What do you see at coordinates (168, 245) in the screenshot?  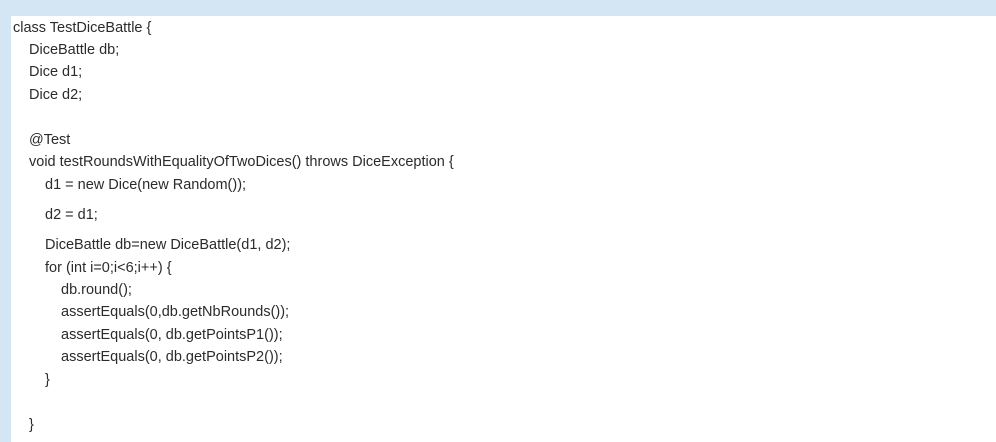 I see `code-line: DiceBattle db=new DiceBattle(d1, d2);` at bounding box center [168, 245].